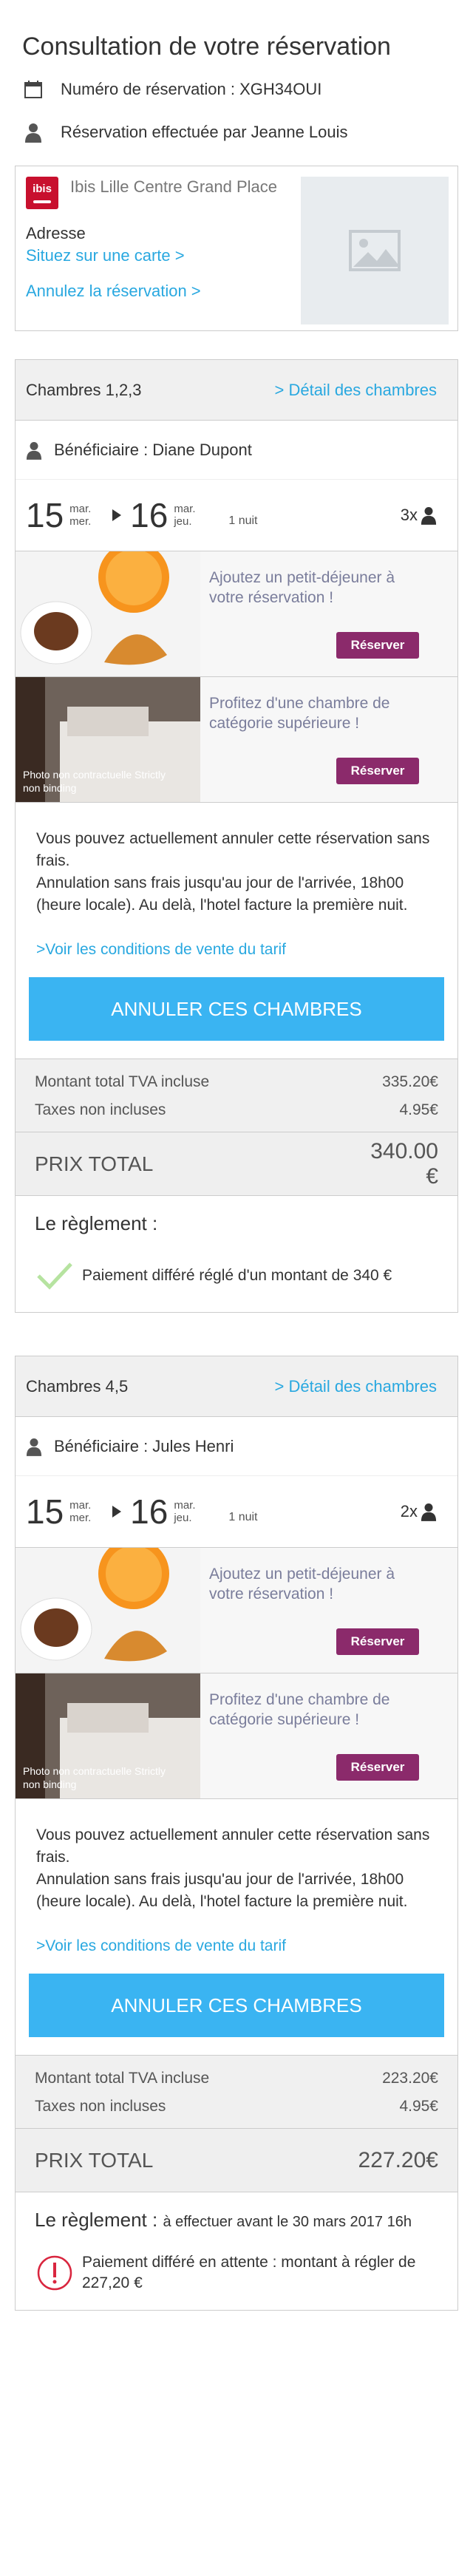  Describe the element at coordinates (236, 390) in the screenshot. I see `room-header: Chambres 1,2,3 > Détail des chambres` at that location.